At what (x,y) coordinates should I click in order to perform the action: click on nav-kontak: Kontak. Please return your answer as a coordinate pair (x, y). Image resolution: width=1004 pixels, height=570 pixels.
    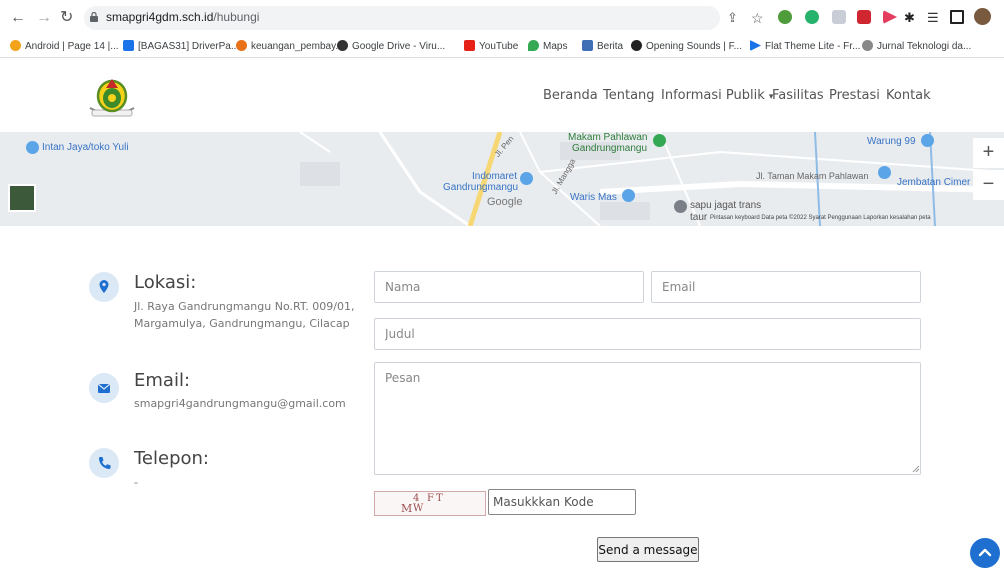
    Looking at the image, I should click on (908, 95).